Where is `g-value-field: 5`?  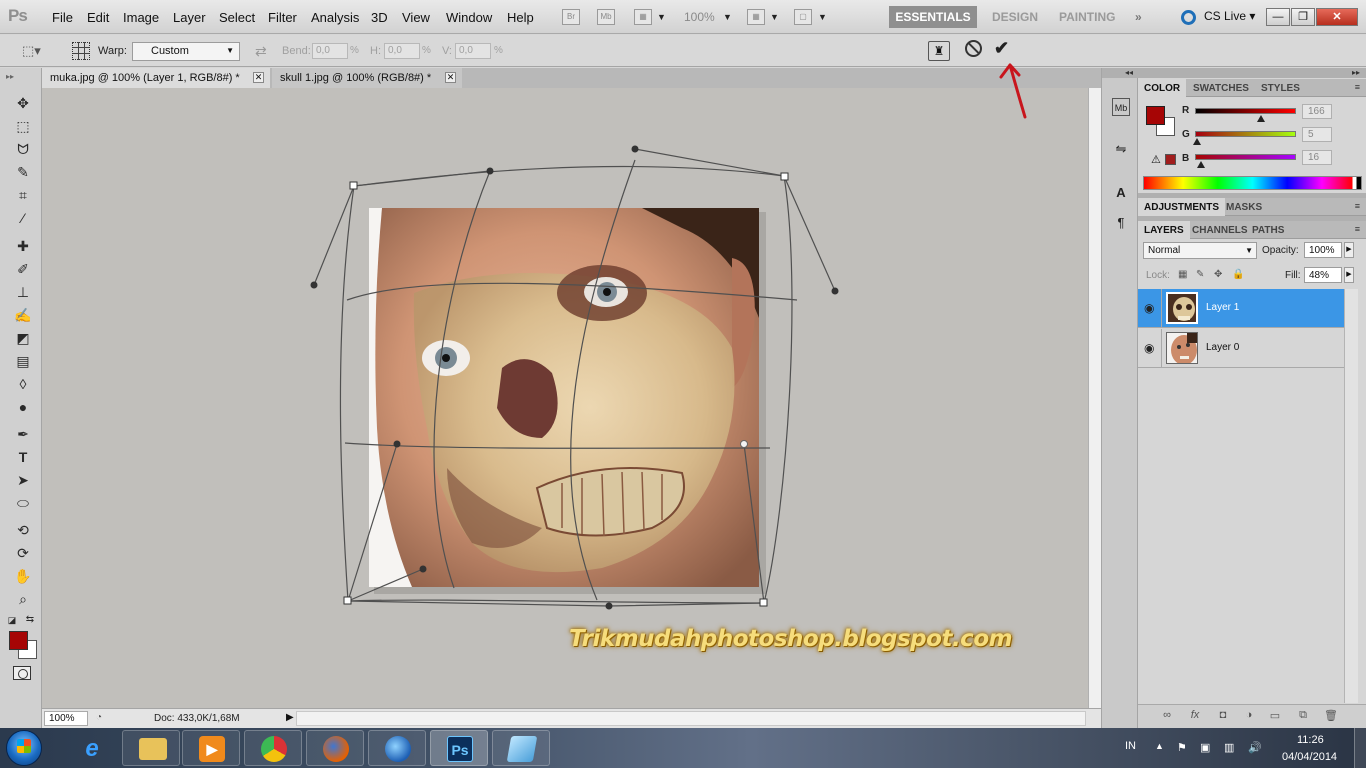
g-value-field: 5 is located at coordinates (1317, 134).